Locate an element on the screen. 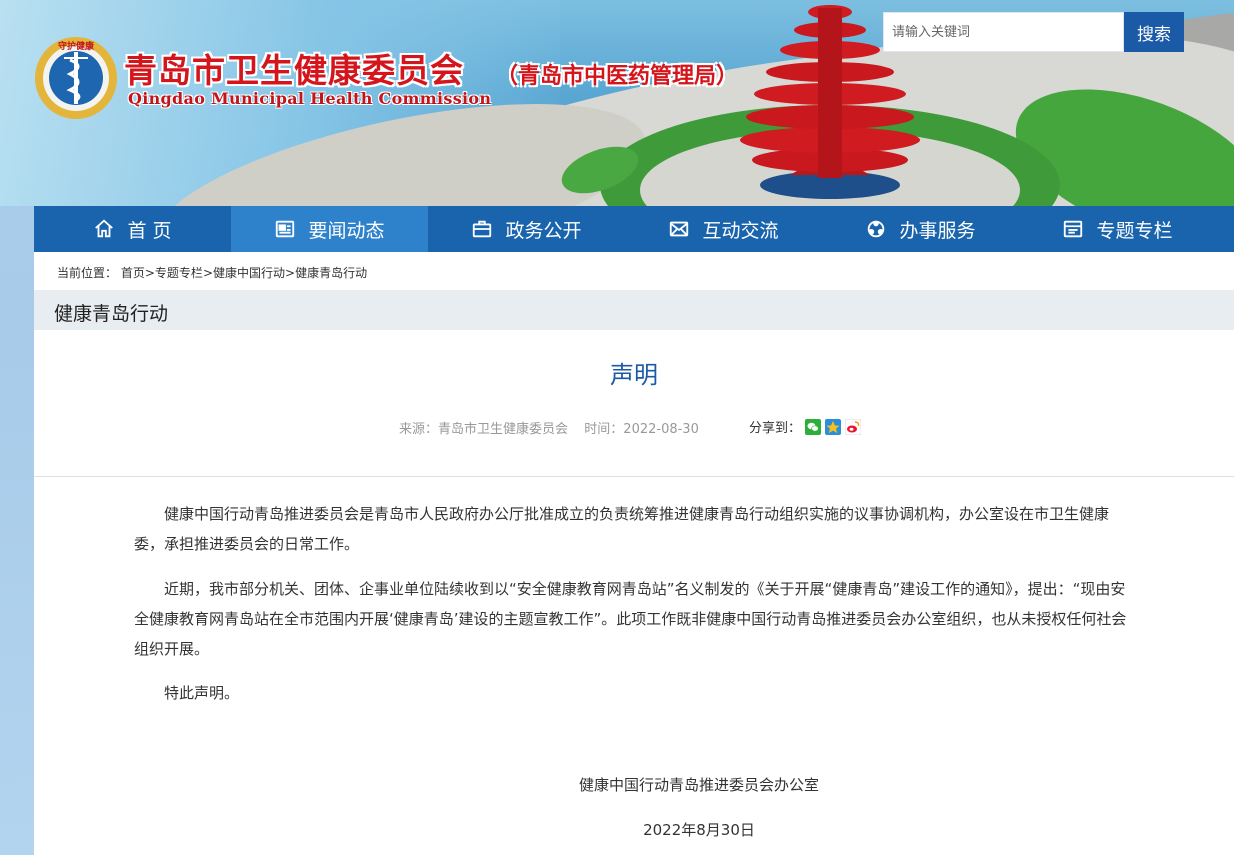  breadcrumb: 当前位置： 首页>专题专栏>健康中国行动>健康青岛行动 is located at coordinates (212, 272).